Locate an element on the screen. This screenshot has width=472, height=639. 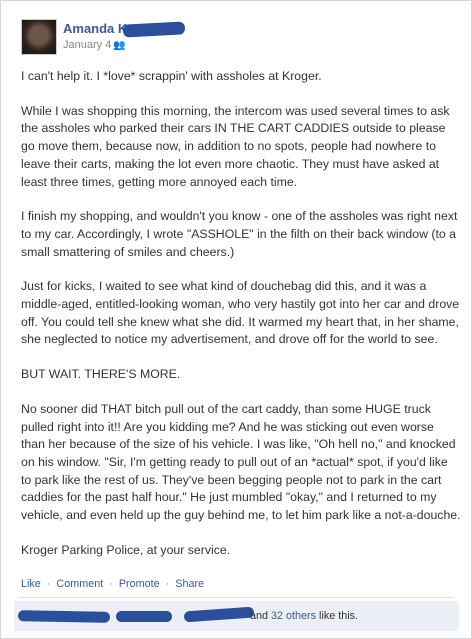
comment-link: Comment is located at coordinates (79, 584).